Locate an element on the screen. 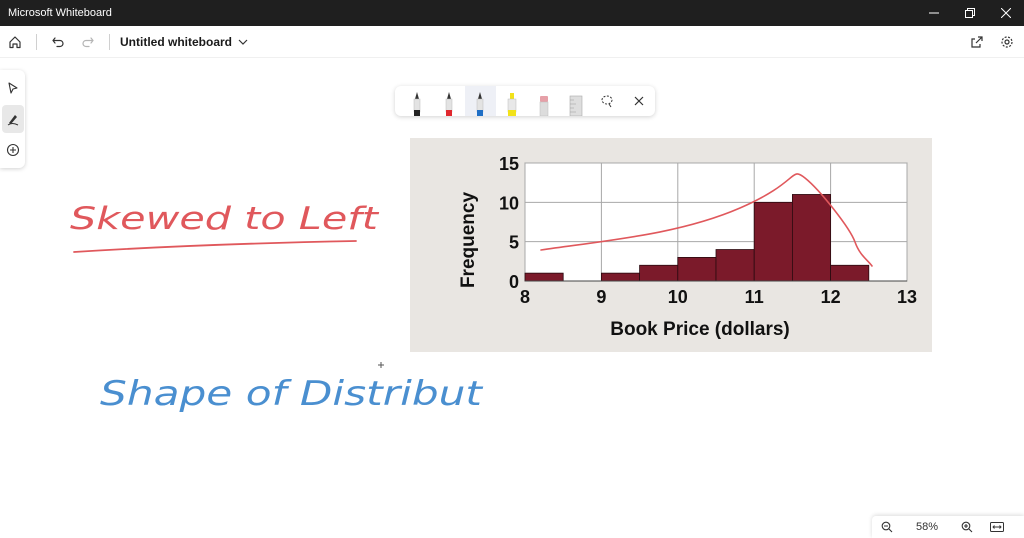  x-tick-label: 9 is located at coordinates (601, 297).